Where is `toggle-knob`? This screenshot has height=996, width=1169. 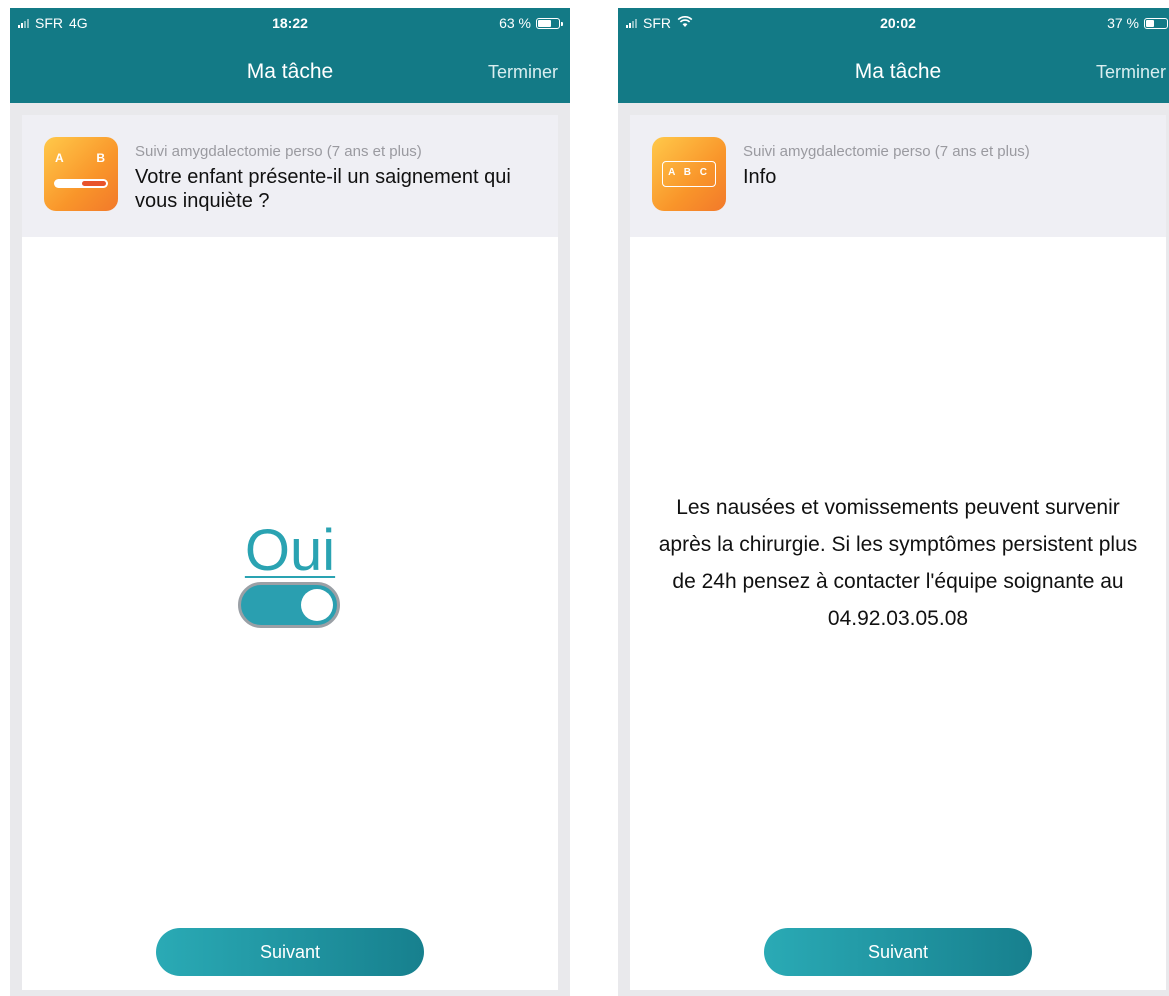 toggle-knob is located at coordinates (317, 605).